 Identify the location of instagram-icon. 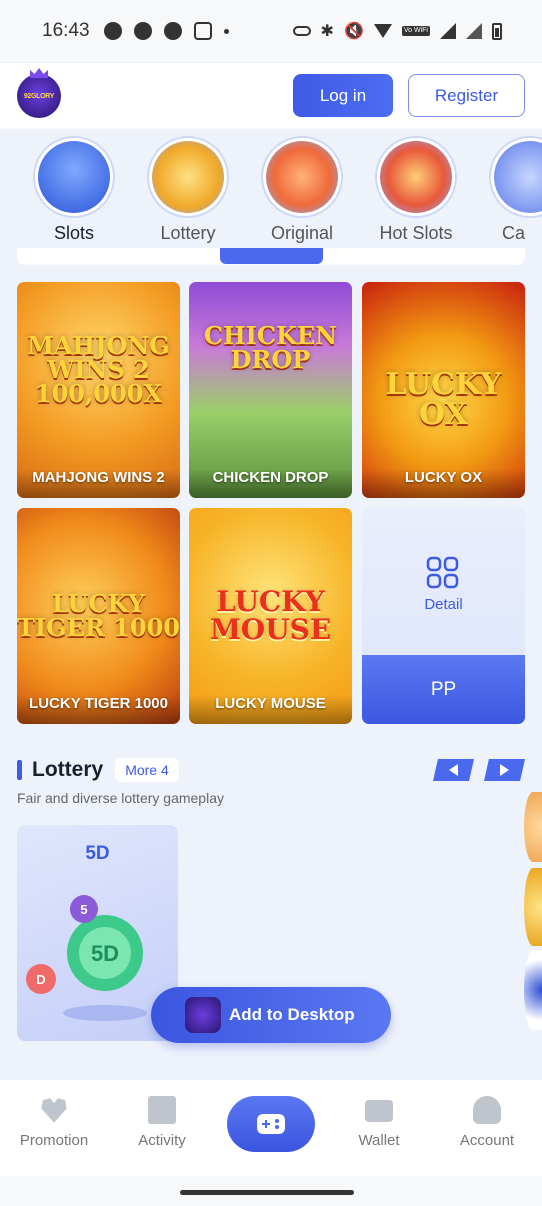
(202, 31).